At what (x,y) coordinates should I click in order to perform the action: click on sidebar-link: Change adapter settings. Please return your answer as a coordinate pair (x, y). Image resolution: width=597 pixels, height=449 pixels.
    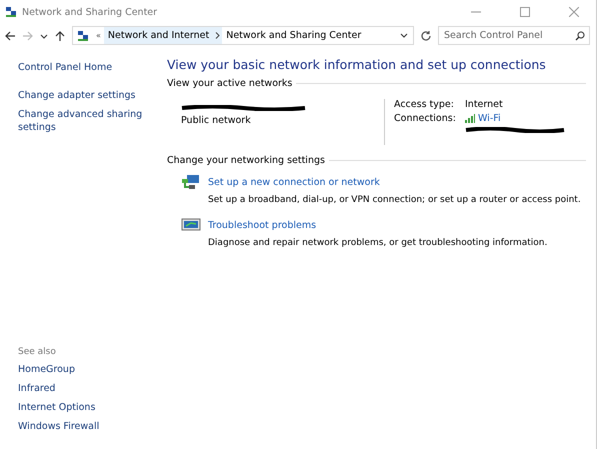
    Looking at the image, I should click on (92, 95).